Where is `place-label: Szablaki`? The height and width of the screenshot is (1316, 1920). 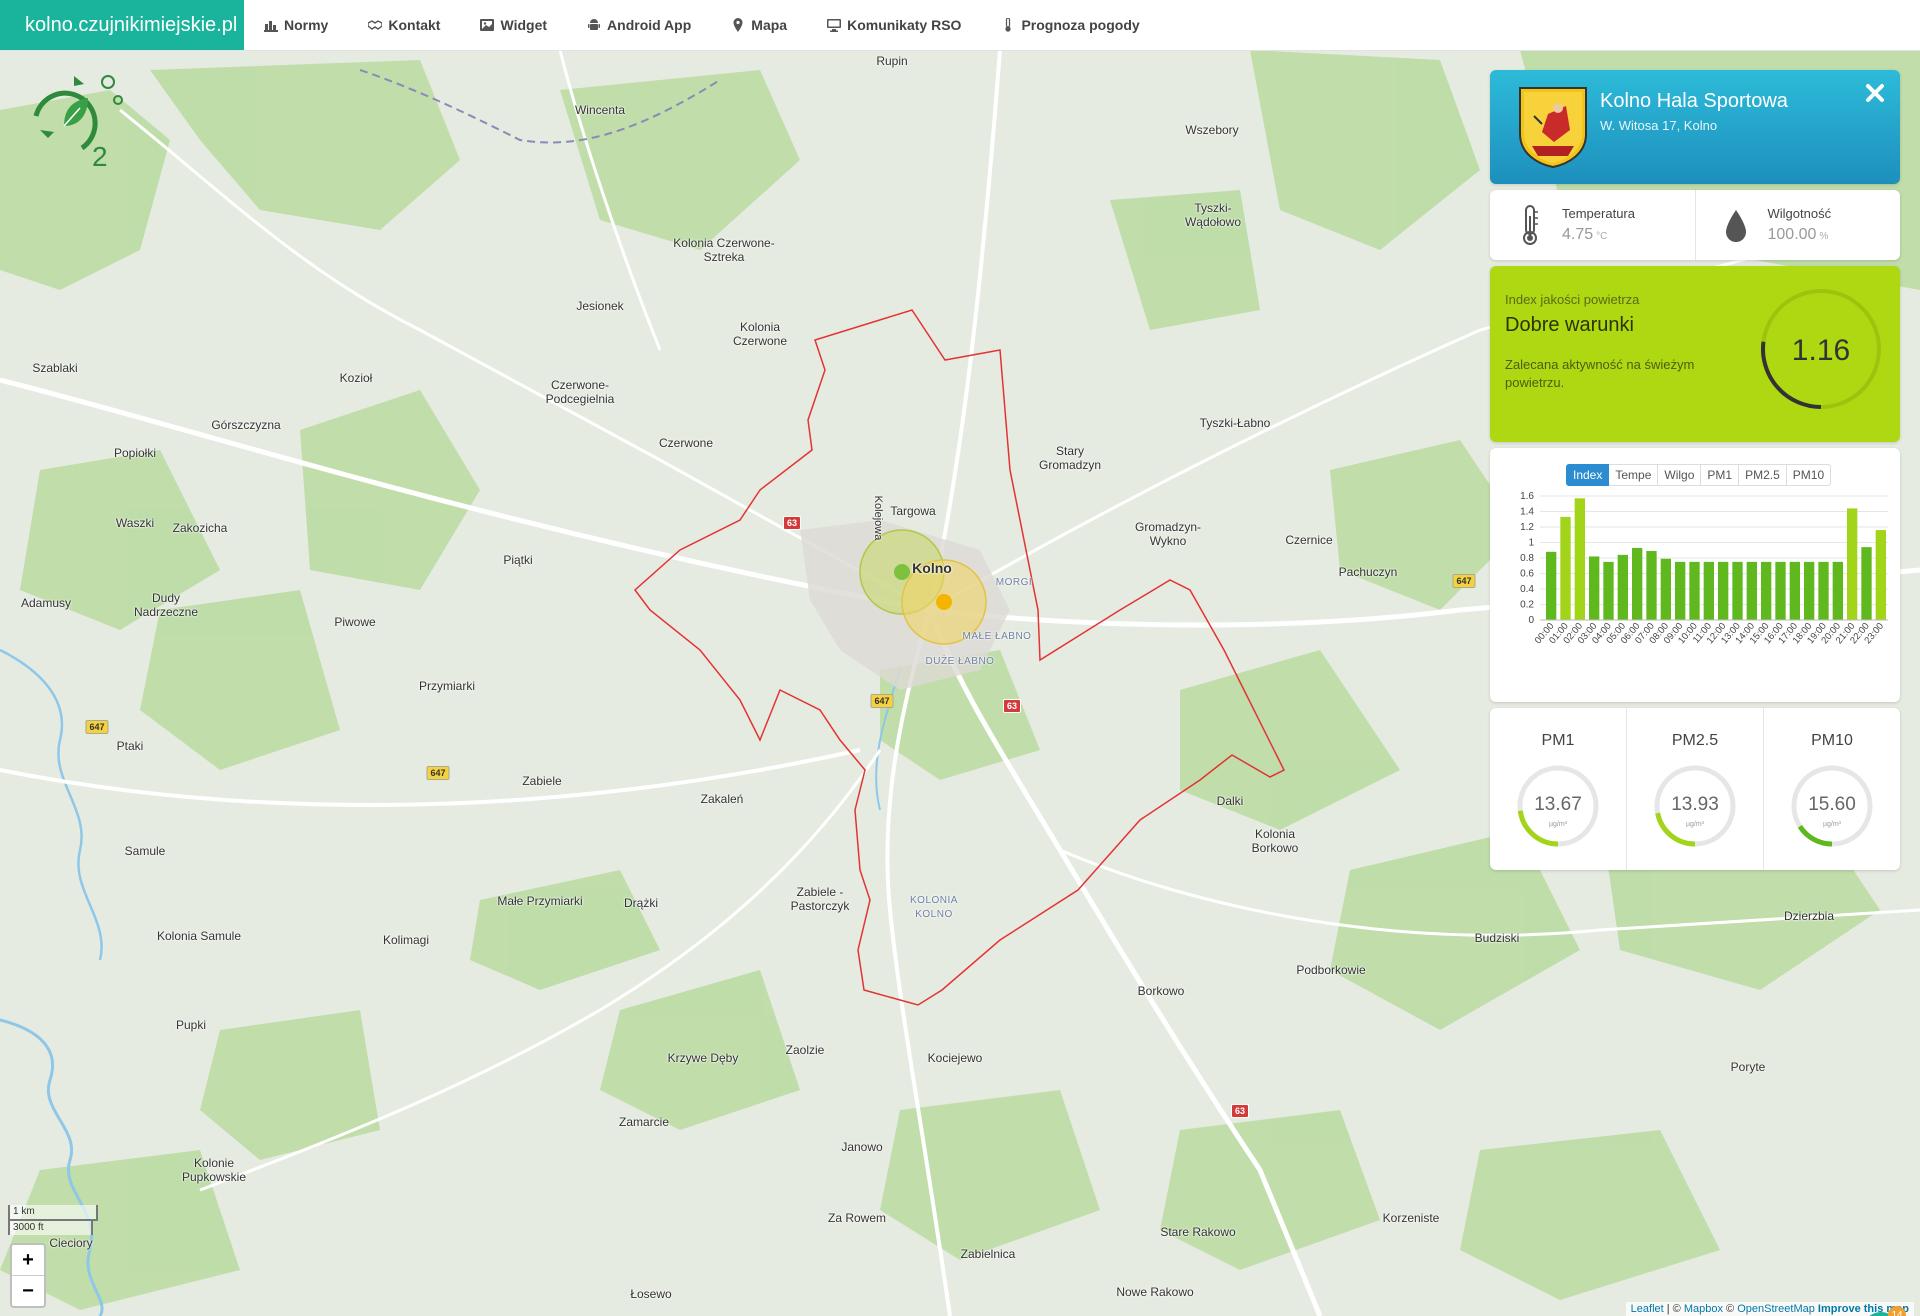
place-label: Szablaki is located at coordinates (55, 368).